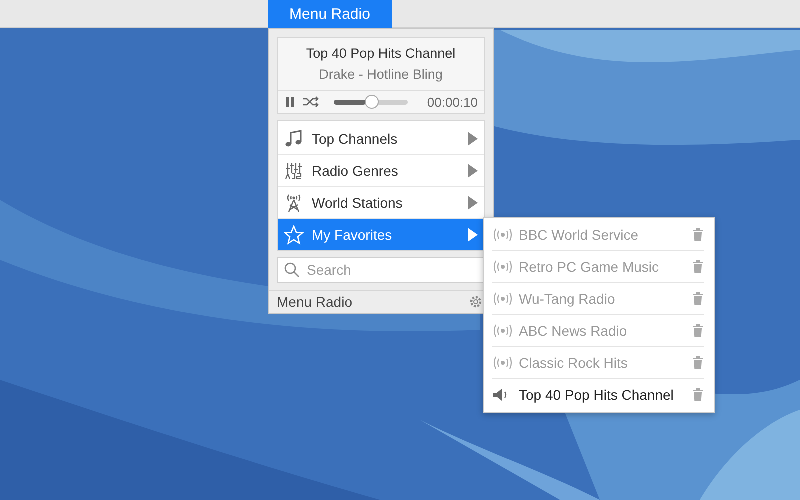 The height and width of the screenshot is (500, 800). What do you see at coordinates (598, 299) in the screenshot?
I see `favorite-item: Wu-Tang Radio` at bounding box center [598, 299].